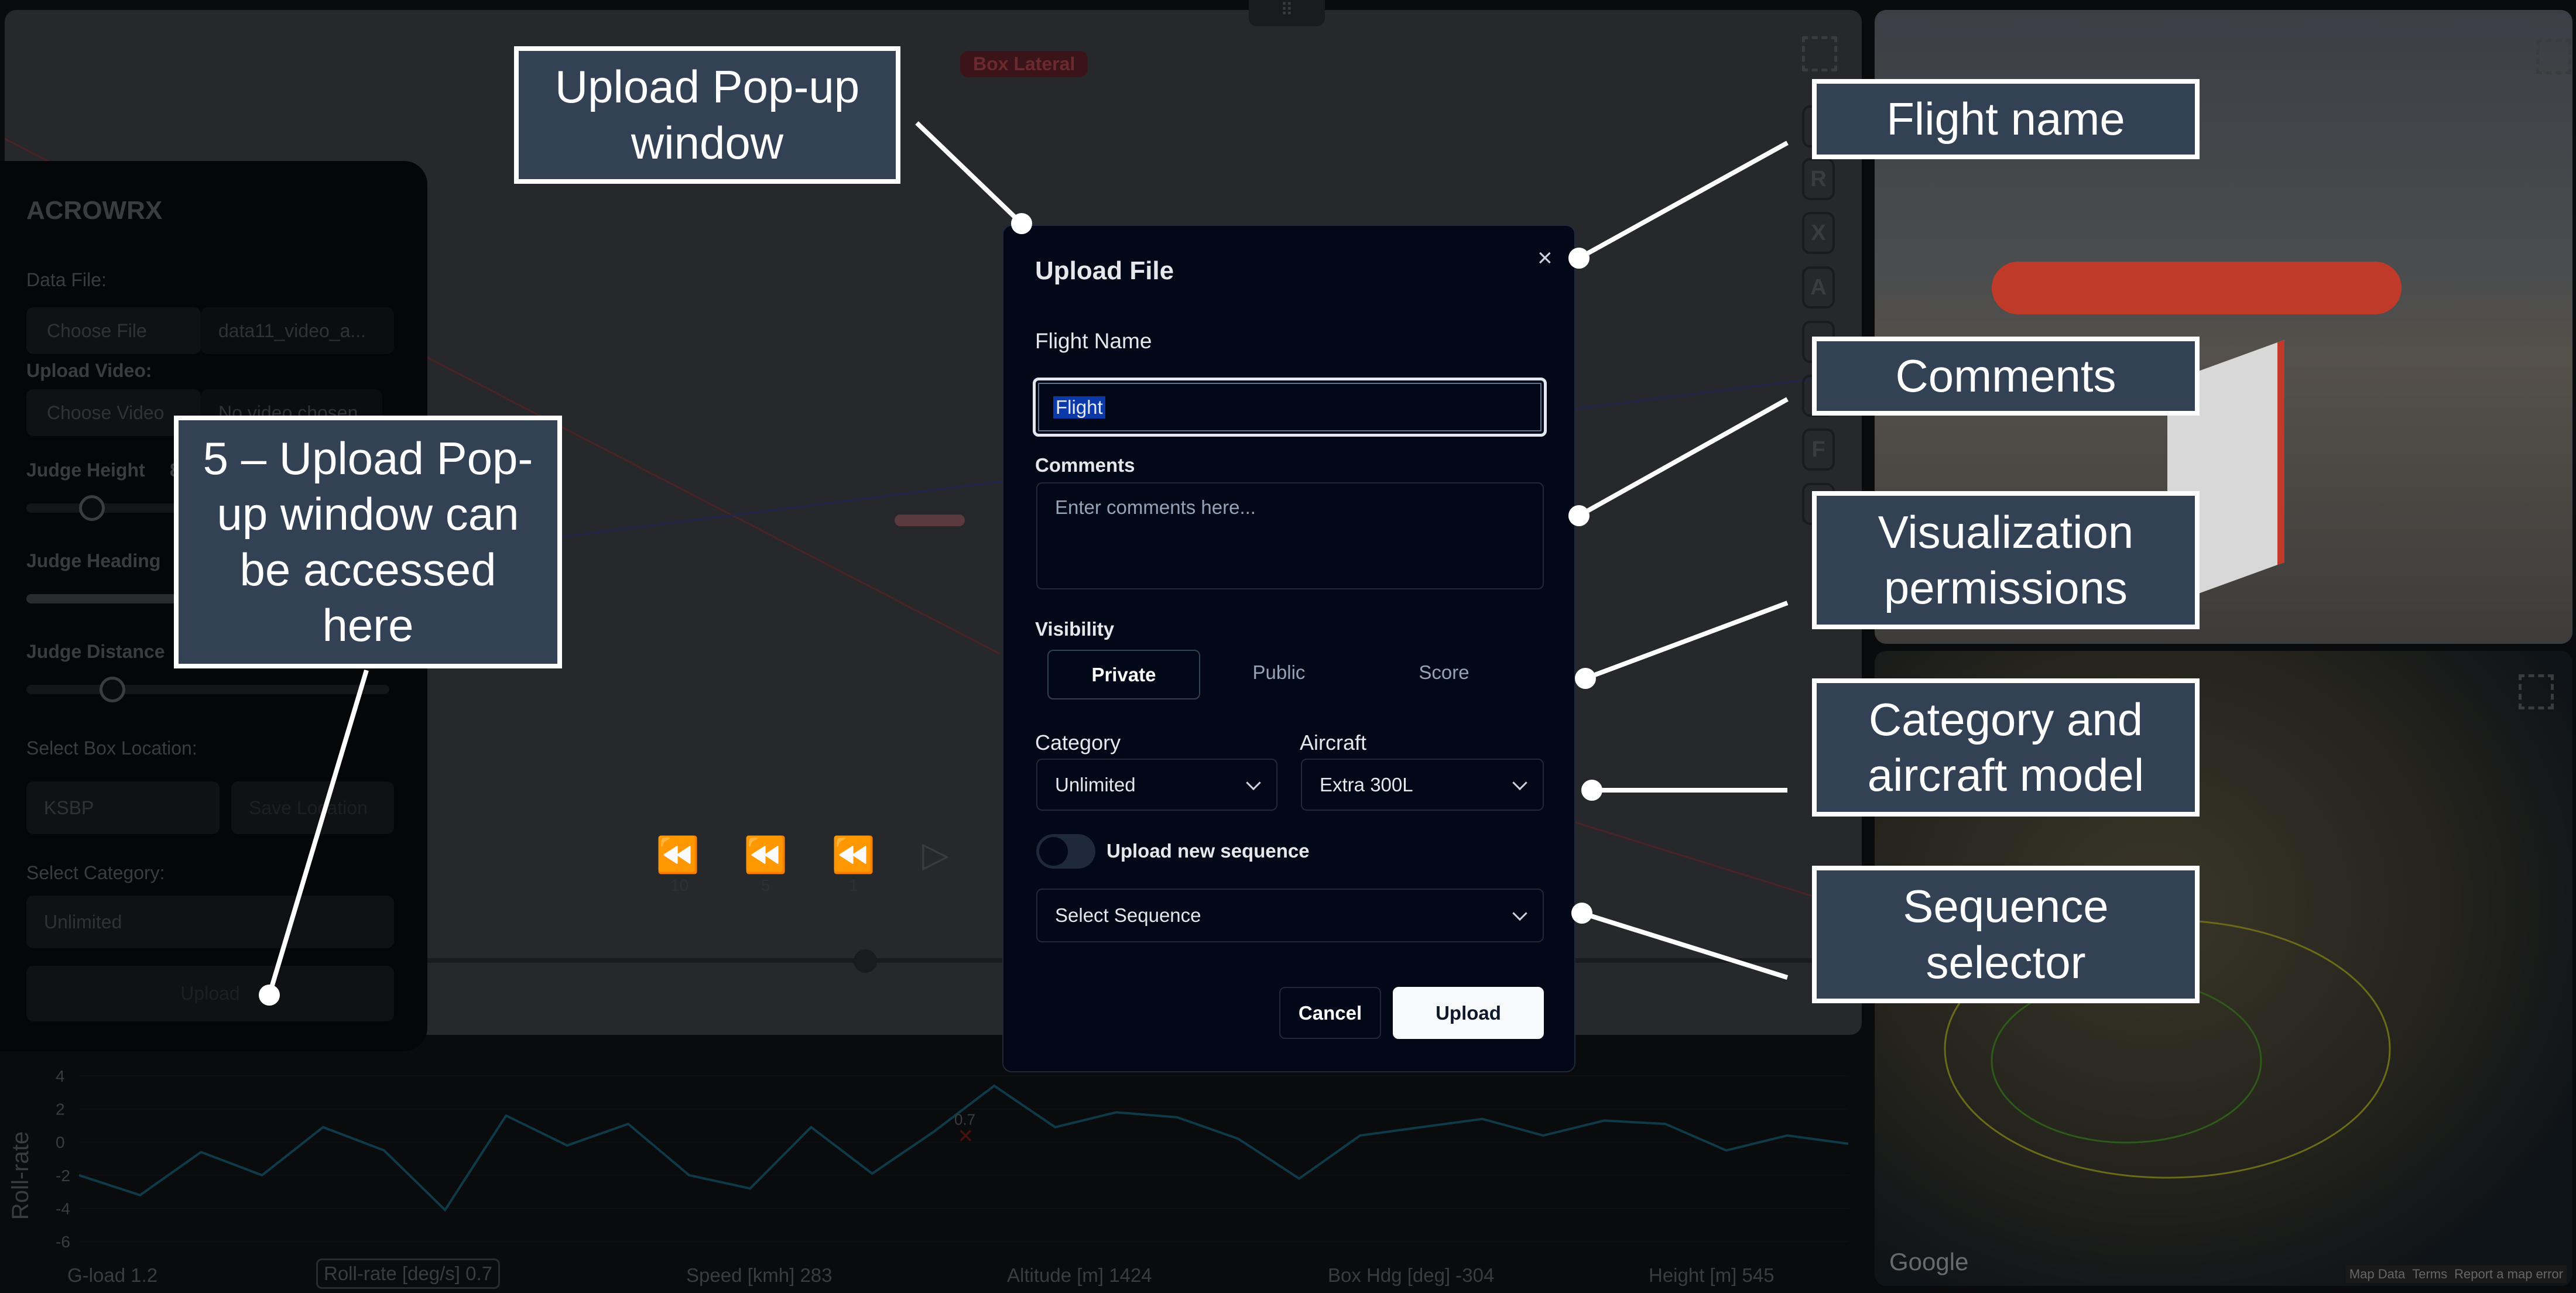  What do you see at coordinates (2006, 119) in the screenshot?
I see `callout-flight-name: Flight name` at bounding box center [2006, 119].